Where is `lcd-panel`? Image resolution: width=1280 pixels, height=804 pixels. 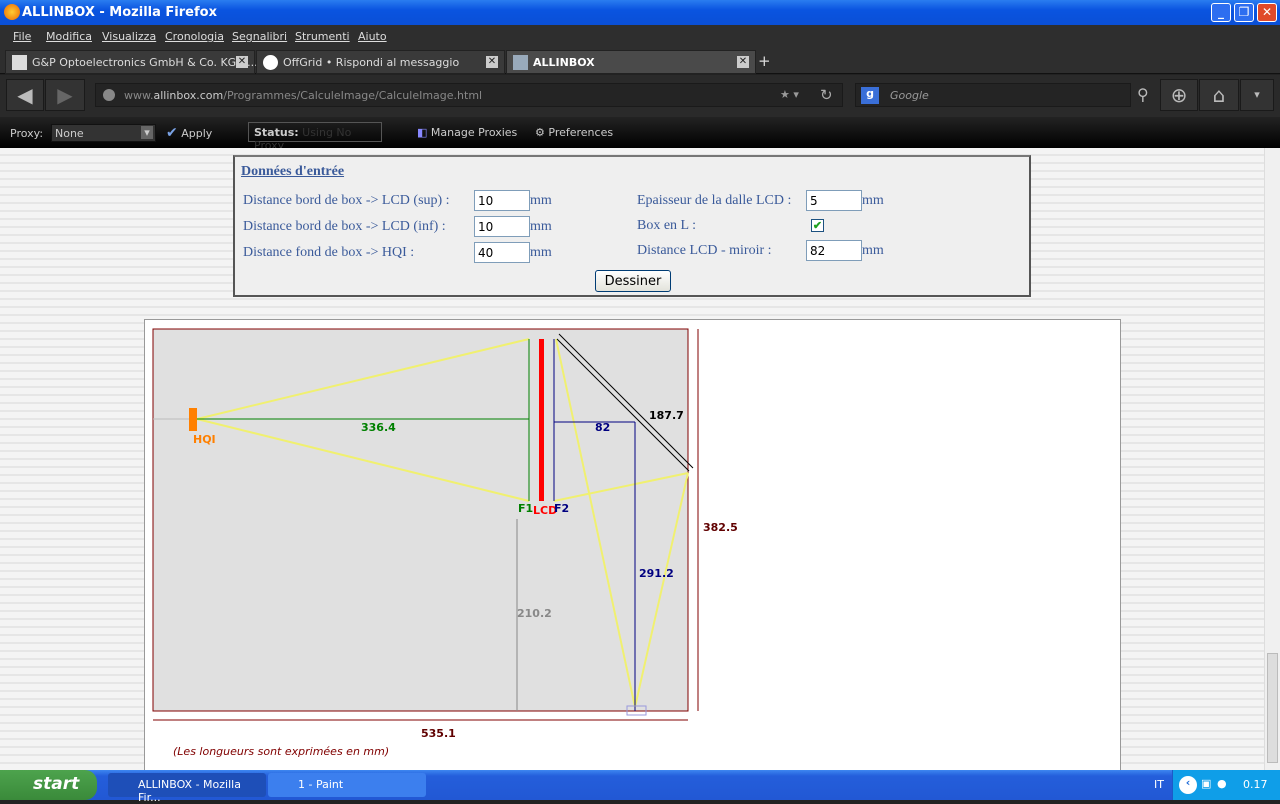 lcd-panel is located at coordinates (541, 420).